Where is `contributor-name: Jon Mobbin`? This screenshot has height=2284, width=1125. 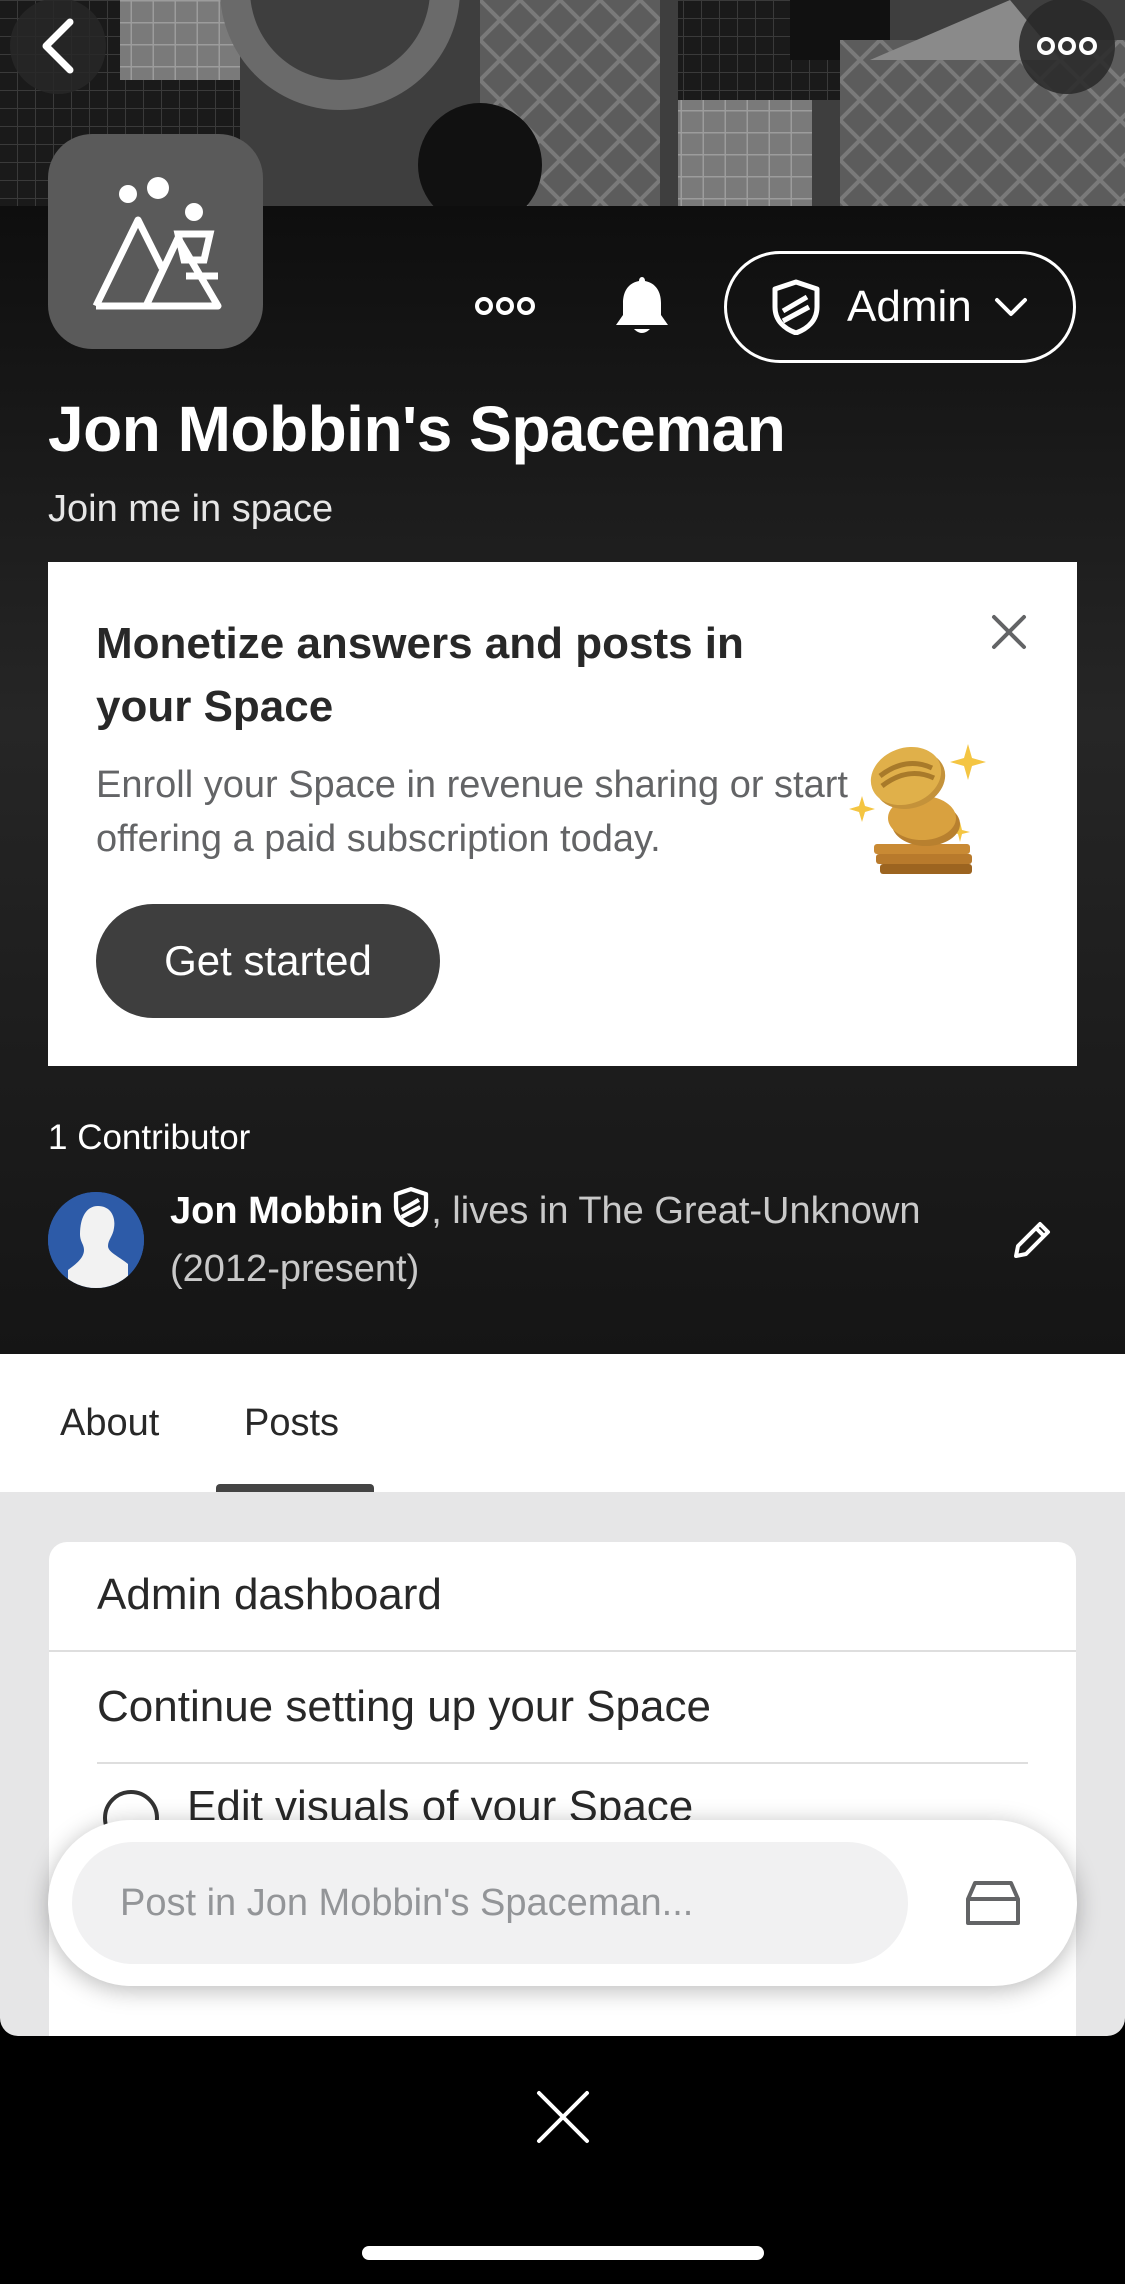
contributor-name: Jon Mobbin is located at coordinates (276, 1211).